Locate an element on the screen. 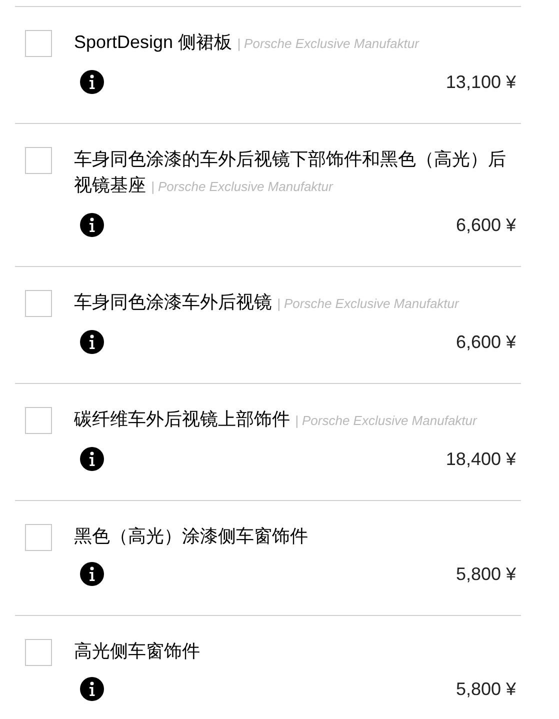 This screenshot has height=719, width=559. price: 13,100 ¥ is located at coordinates (481, 82).